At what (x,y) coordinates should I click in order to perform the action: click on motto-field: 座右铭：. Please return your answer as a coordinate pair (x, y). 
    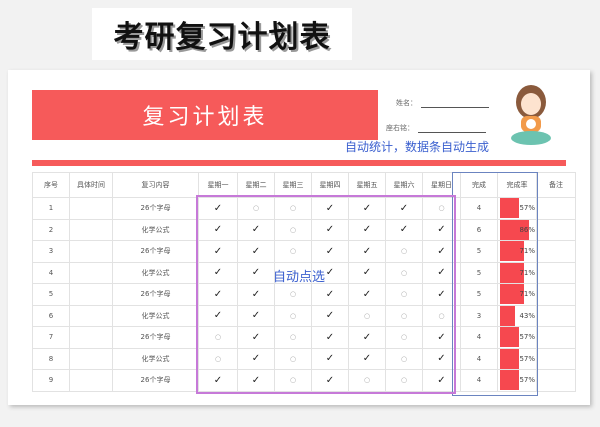
    Looking at the image, I should click on (436, 128).